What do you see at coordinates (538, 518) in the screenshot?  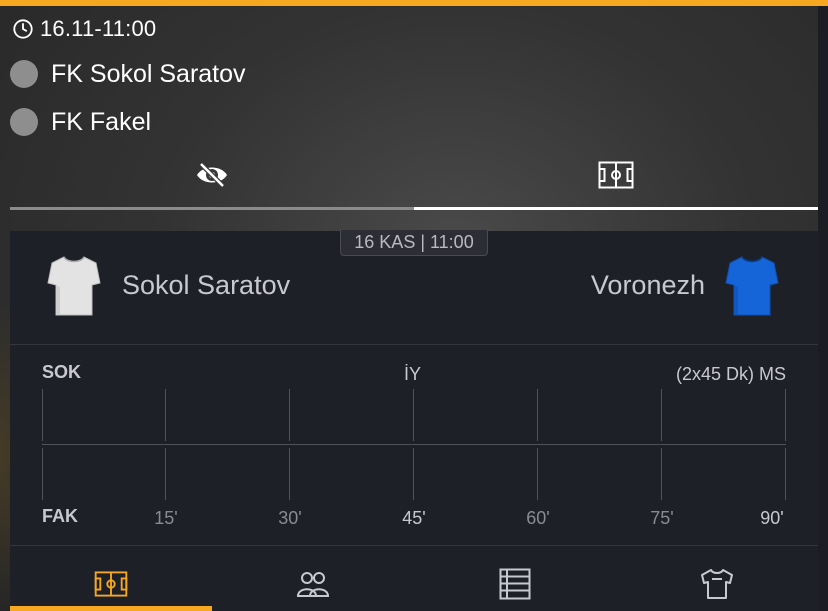 I see `timeline-tick-label: 60'` at bounding box center [538, 518].